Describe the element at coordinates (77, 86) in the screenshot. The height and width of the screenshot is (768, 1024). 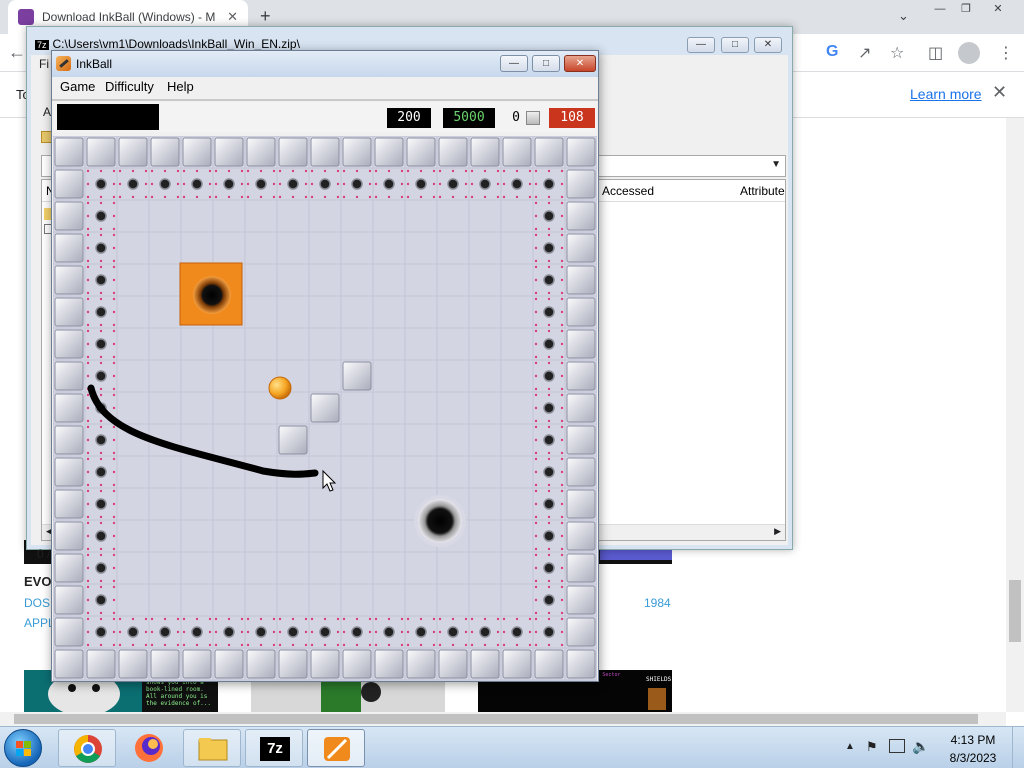
I see `menu-game: Game` at that location.